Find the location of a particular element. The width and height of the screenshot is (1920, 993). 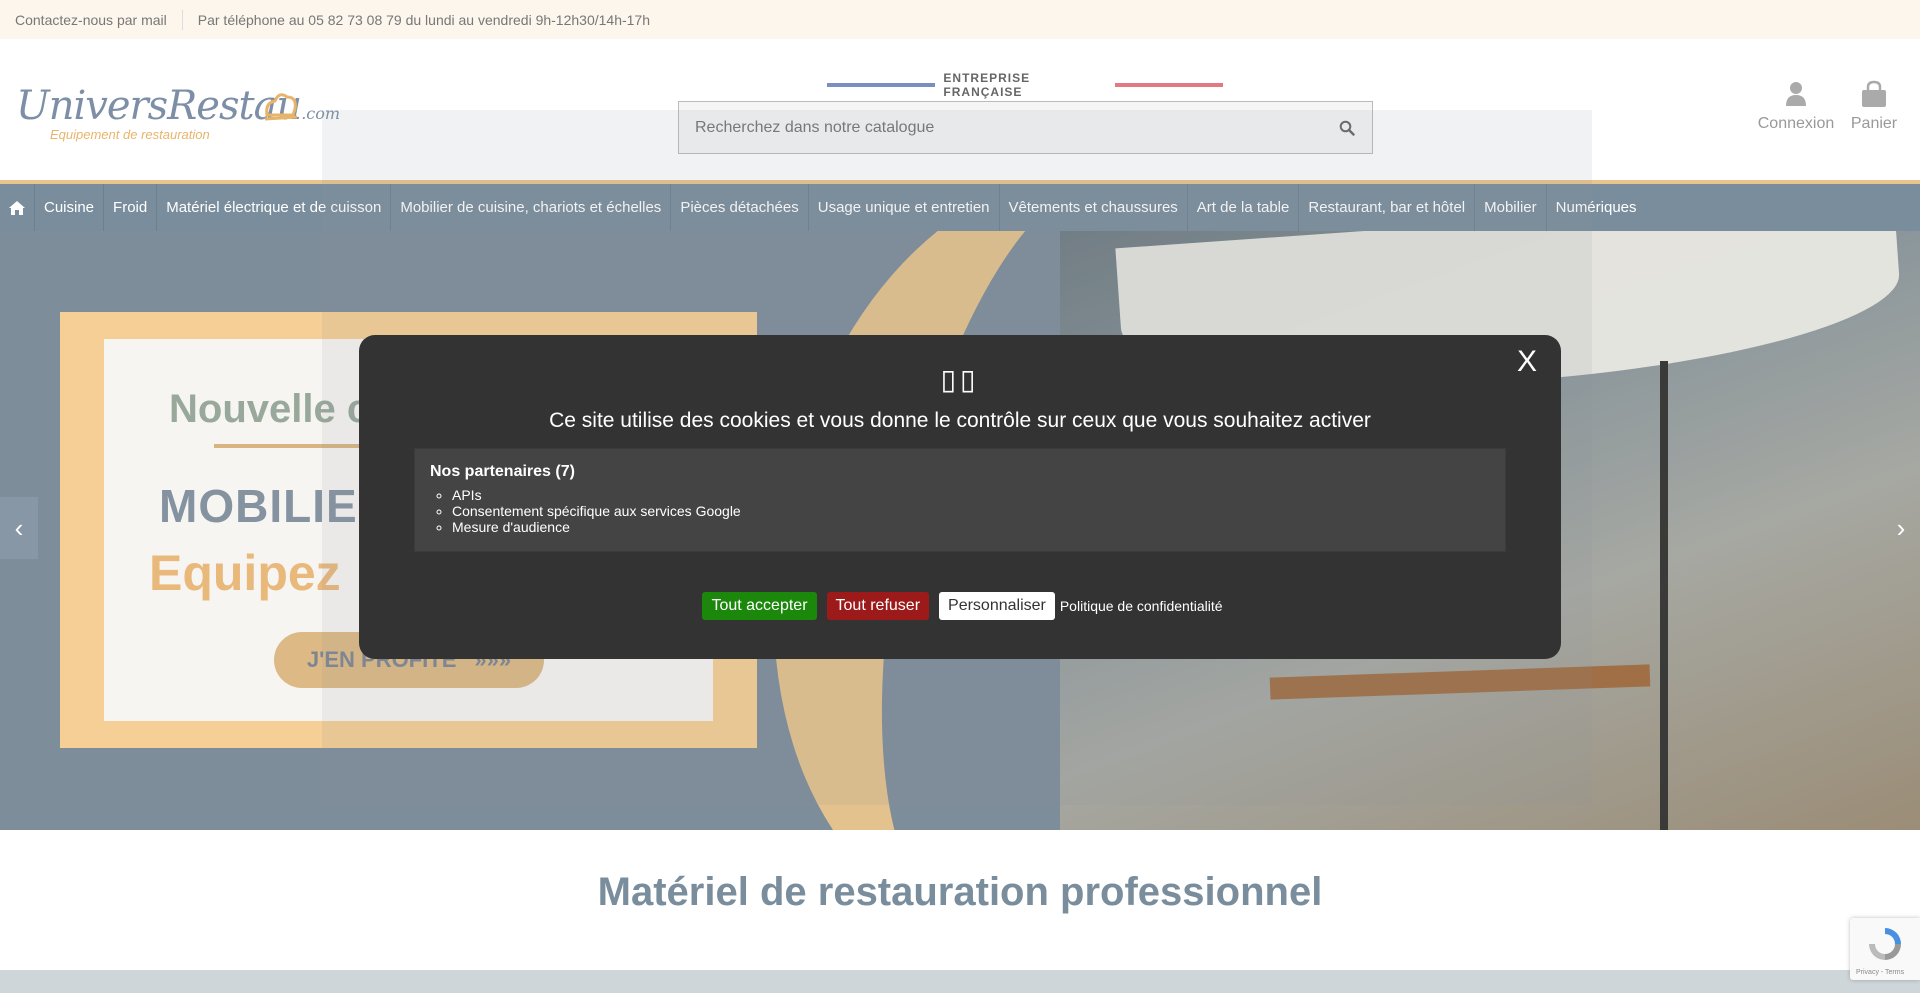

tagline-bar-red is located at coordinates (1168, 85).